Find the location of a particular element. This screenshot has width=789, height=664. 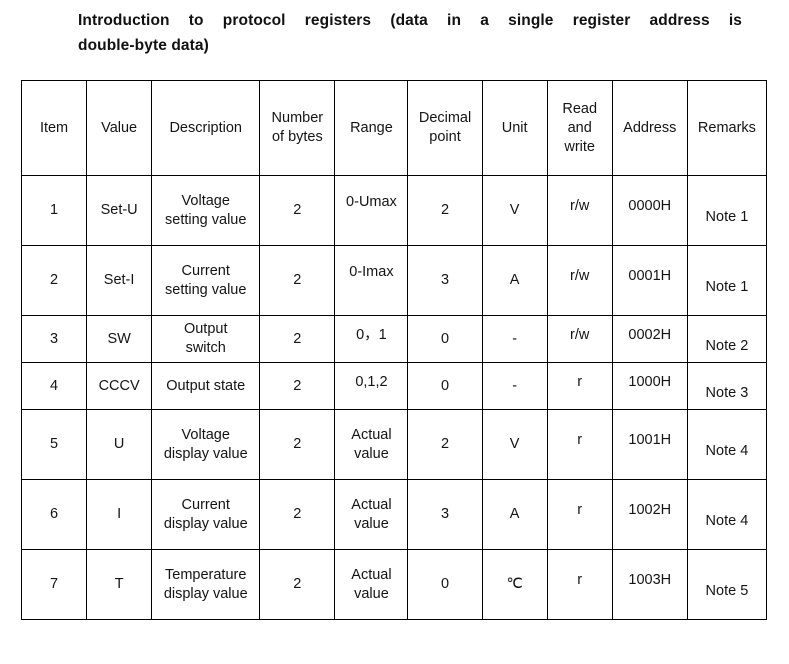

cell-range-line-1: Actual is located at coordinates (371, 574).